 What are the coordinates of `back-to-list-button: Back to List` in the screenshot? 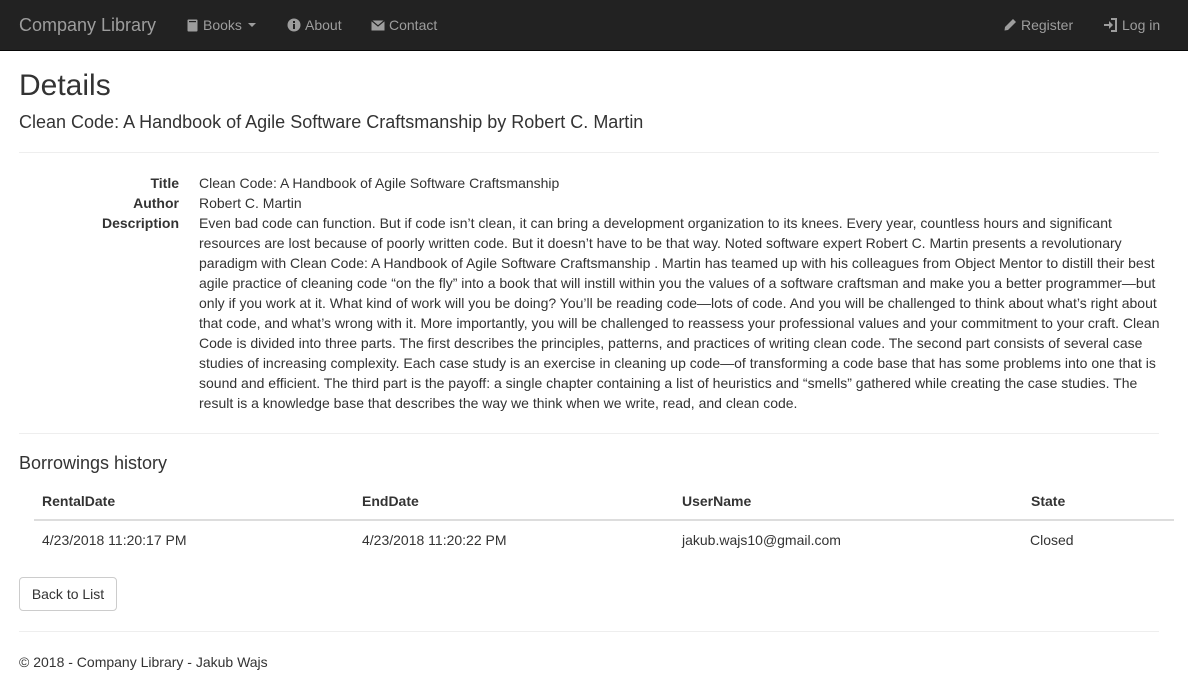 It's located at (68, 594).